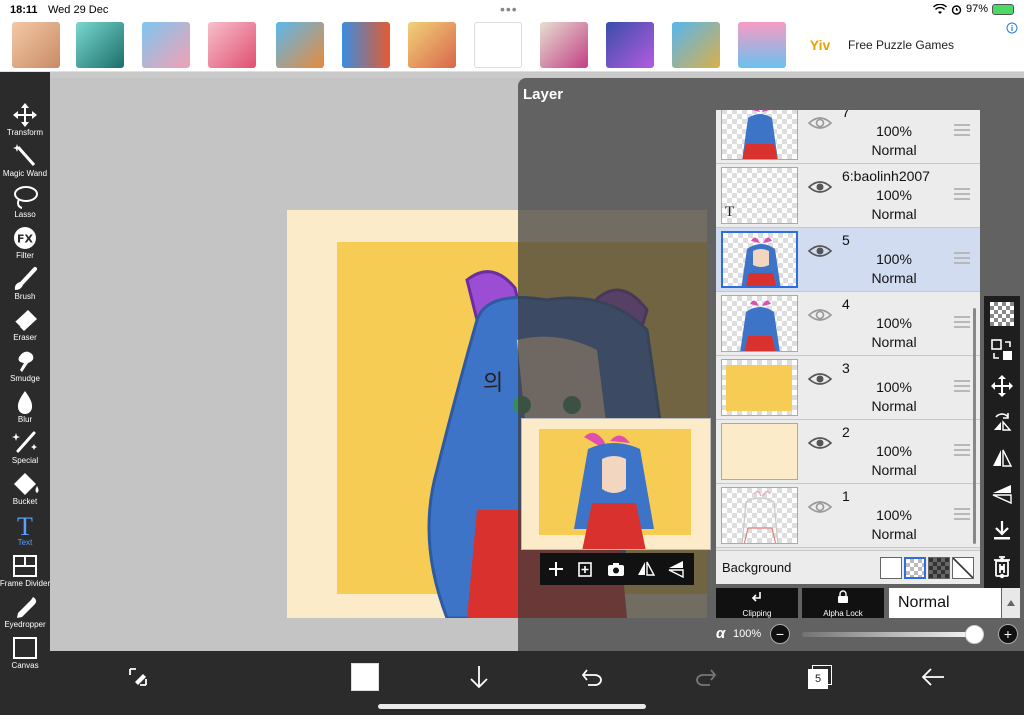 Image resolution: width=1024 pixels, height=715 pixels. I want to click on layer-row: 7 100% Normal, so click(848, 137).